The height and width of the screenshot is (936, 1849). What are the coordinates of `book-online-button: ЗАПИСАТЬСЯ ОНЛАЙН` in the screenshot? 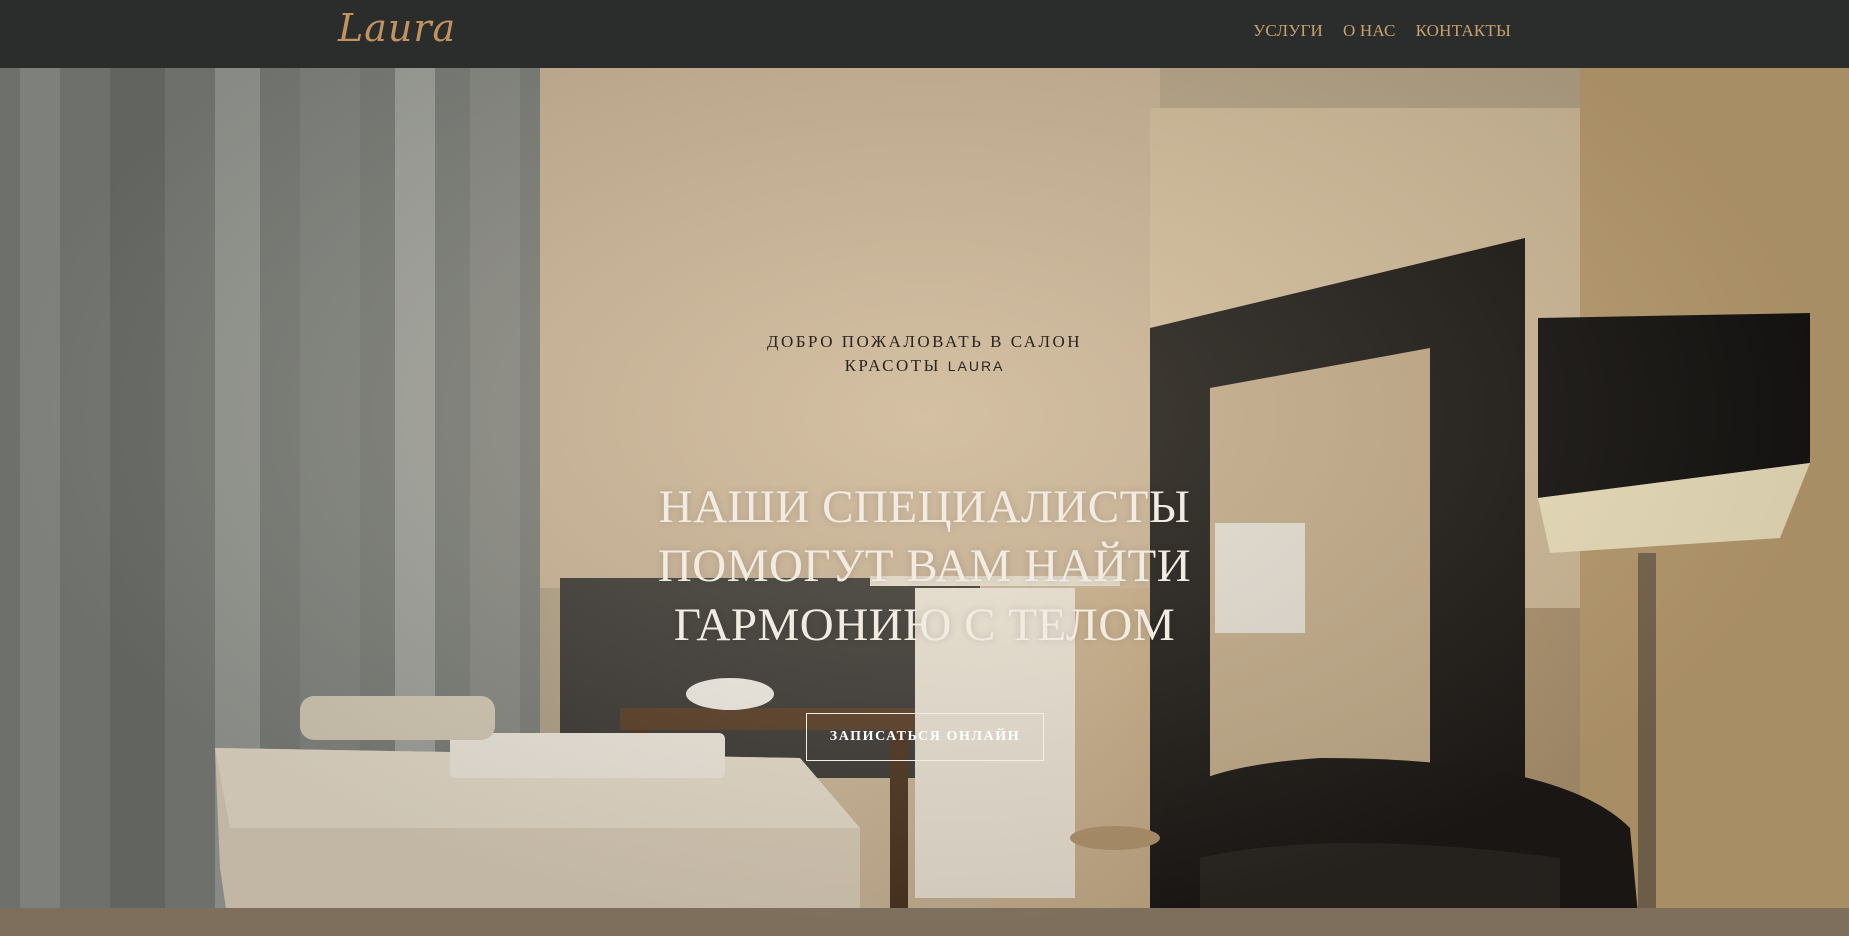 It's located at (925, 737).